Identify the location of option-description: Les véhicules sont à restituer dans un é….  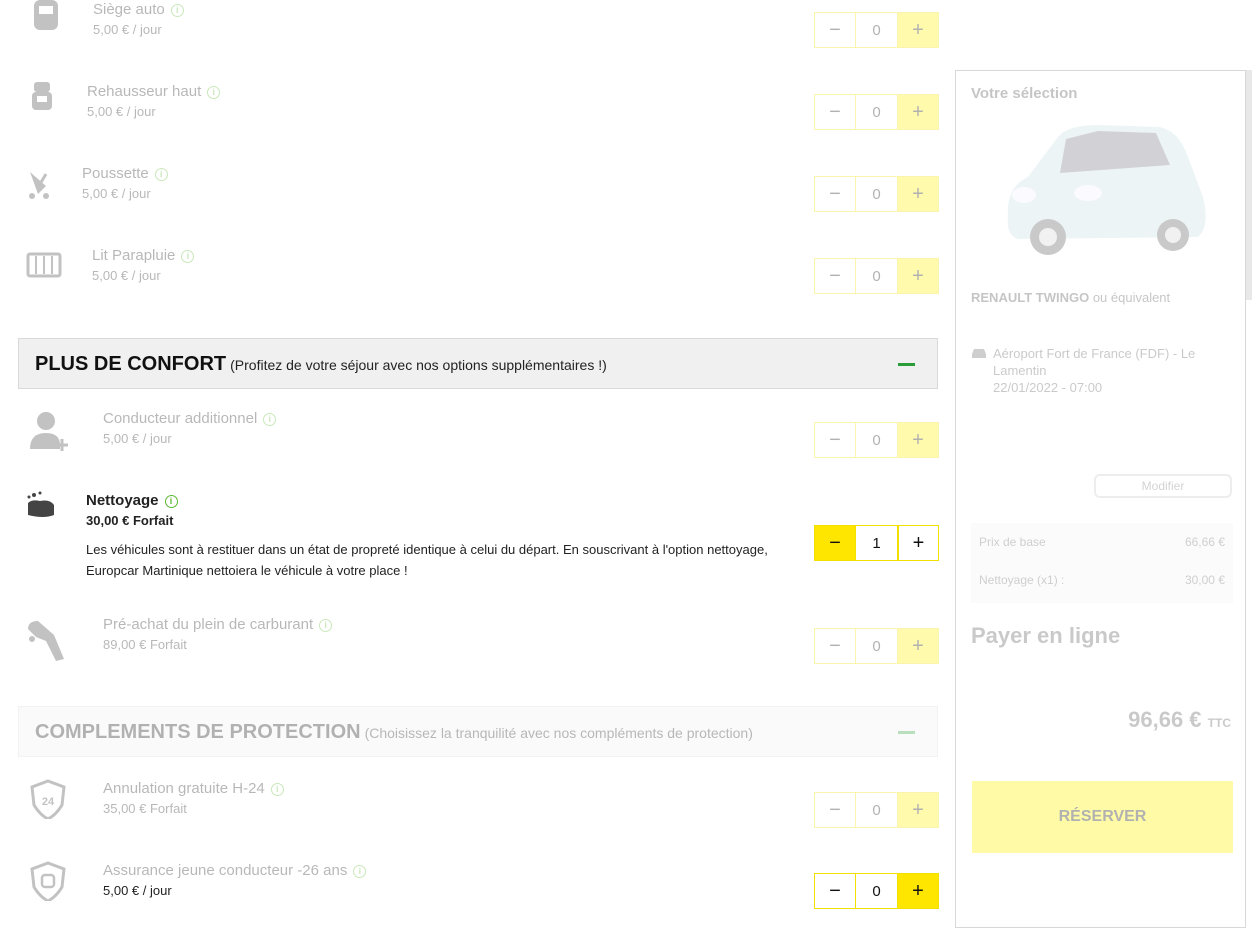
(427, 560).